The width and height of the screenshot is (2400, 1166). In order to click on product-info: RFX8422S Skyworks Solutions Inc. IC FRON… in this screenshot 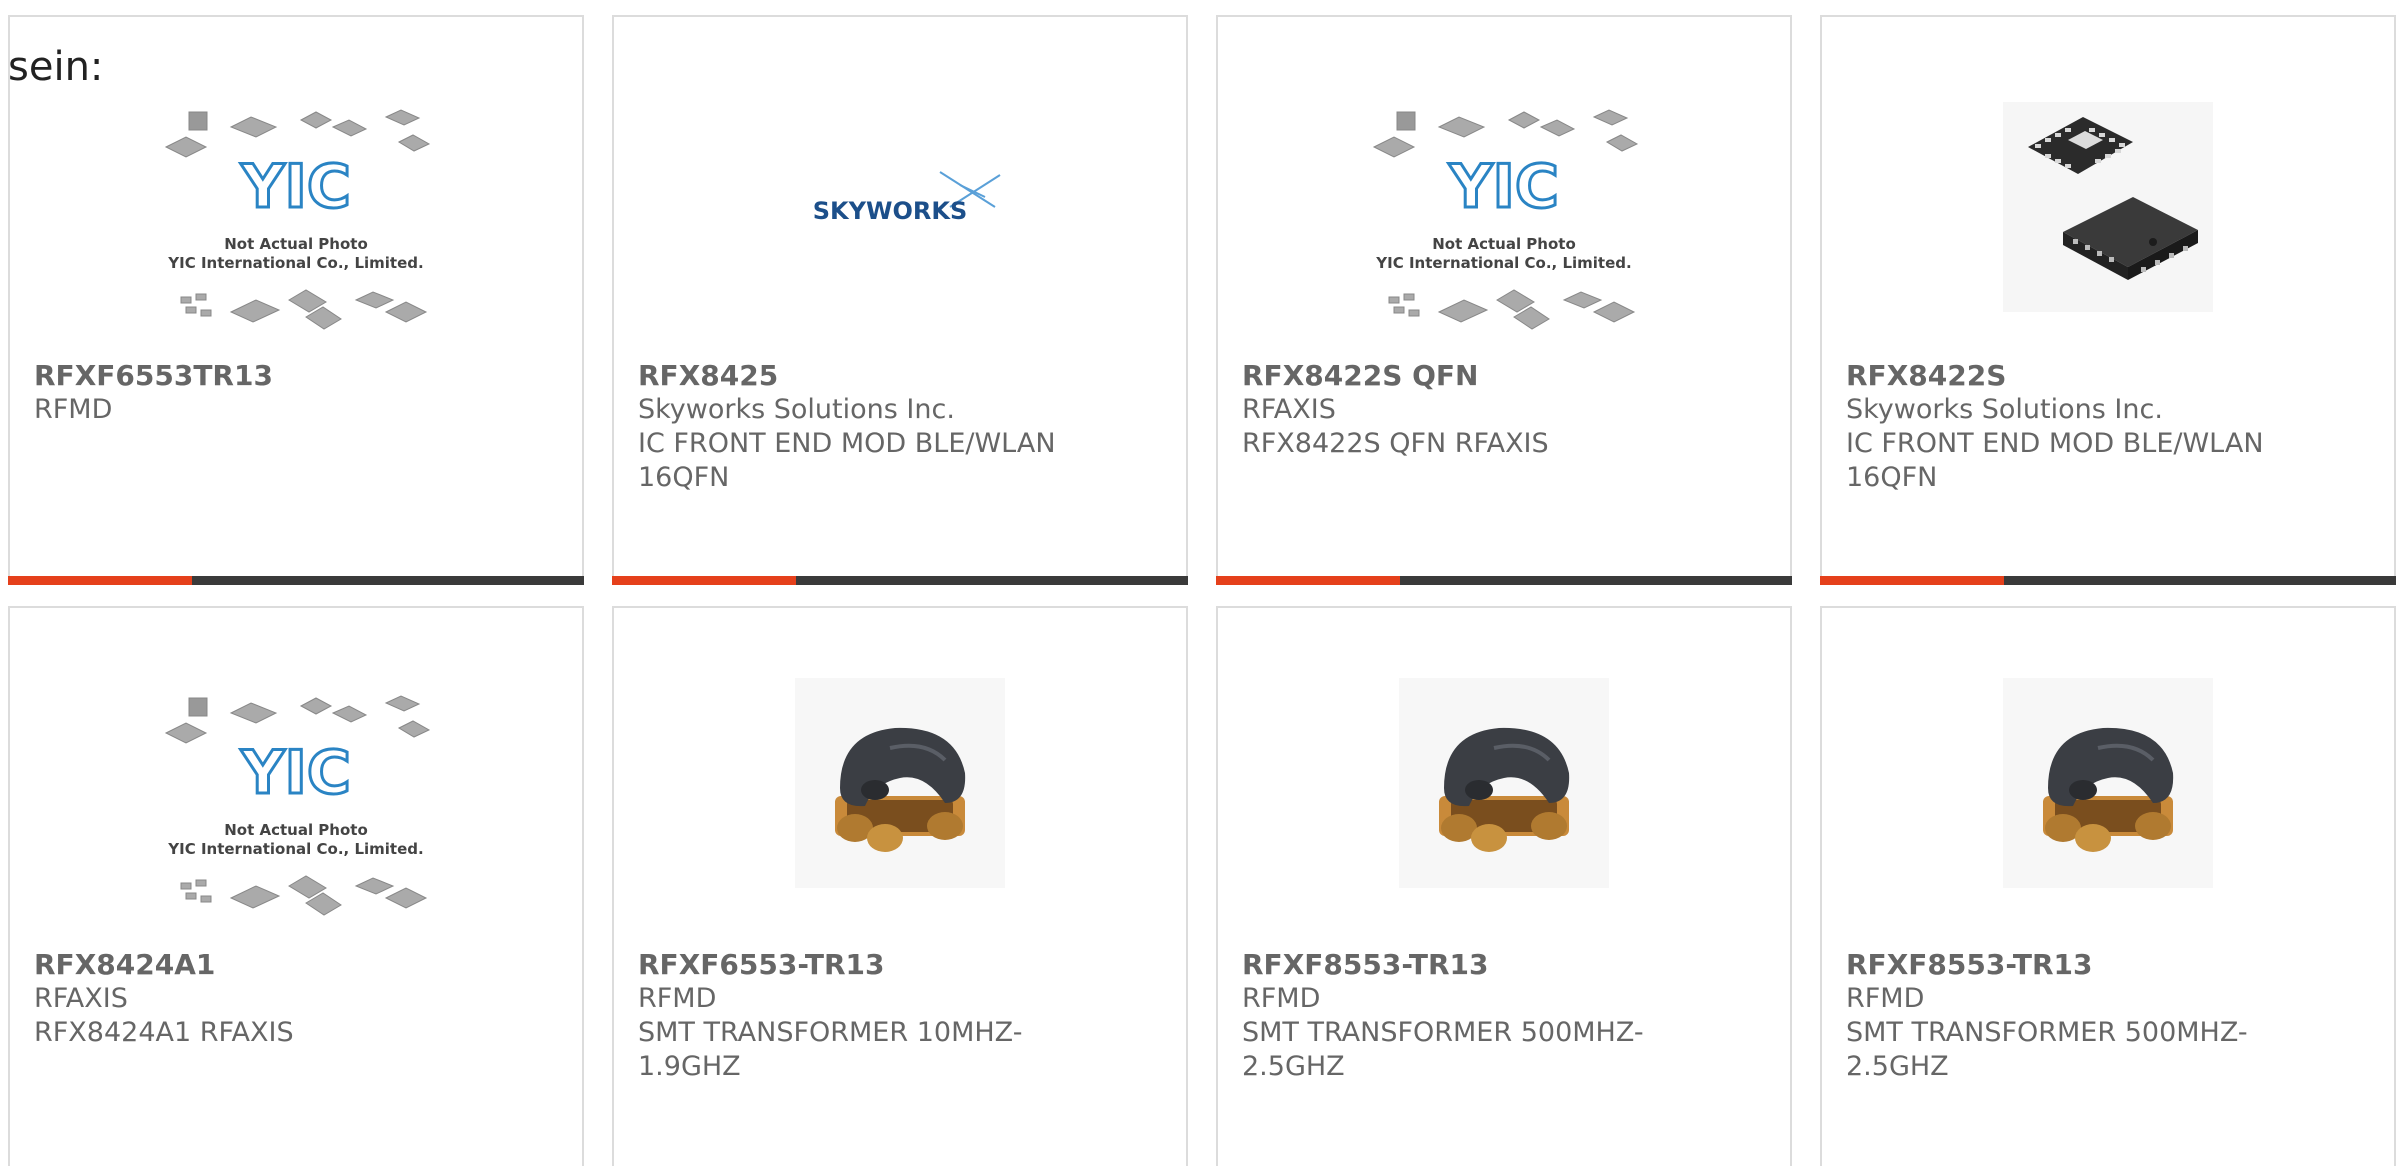, I will do `click(2060, 427)`.